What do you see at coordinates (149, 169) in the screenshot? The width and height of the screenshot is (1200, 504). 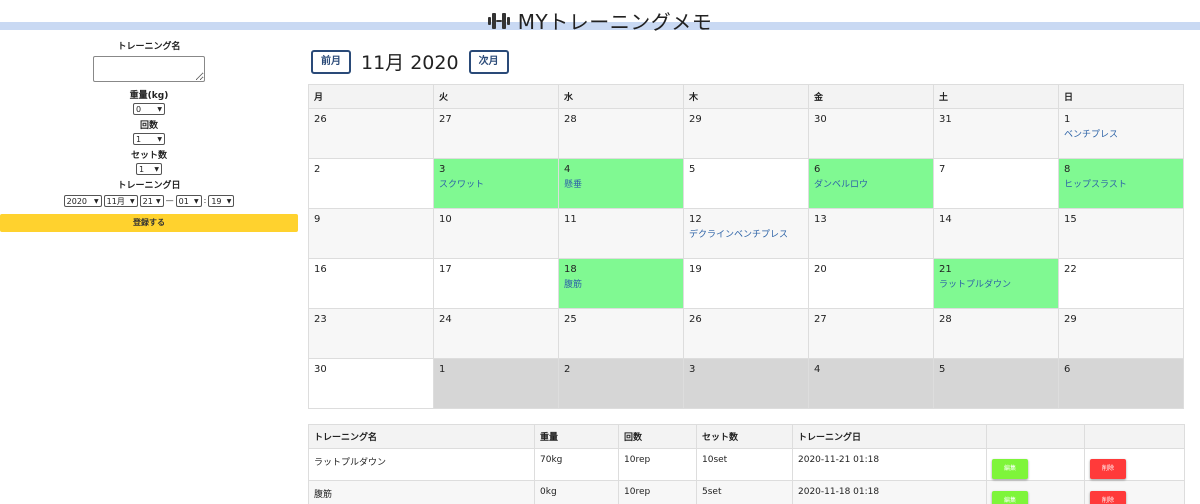 I see `sets-select: 1 ▼` at bounding box center [149, 169].